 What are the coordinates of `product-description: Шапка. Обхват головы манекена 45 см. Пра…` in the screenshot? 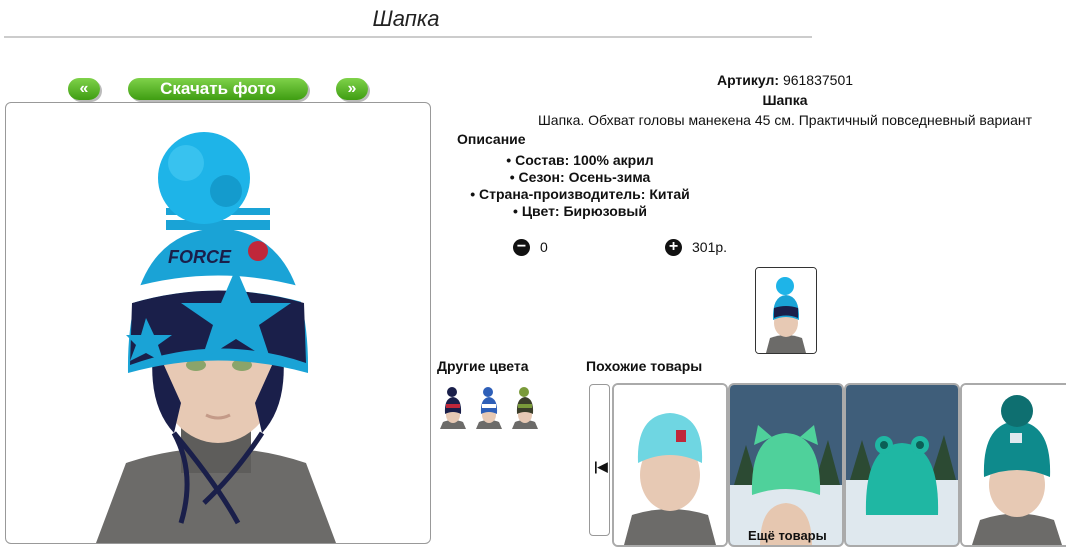 It's located at (785, 120).